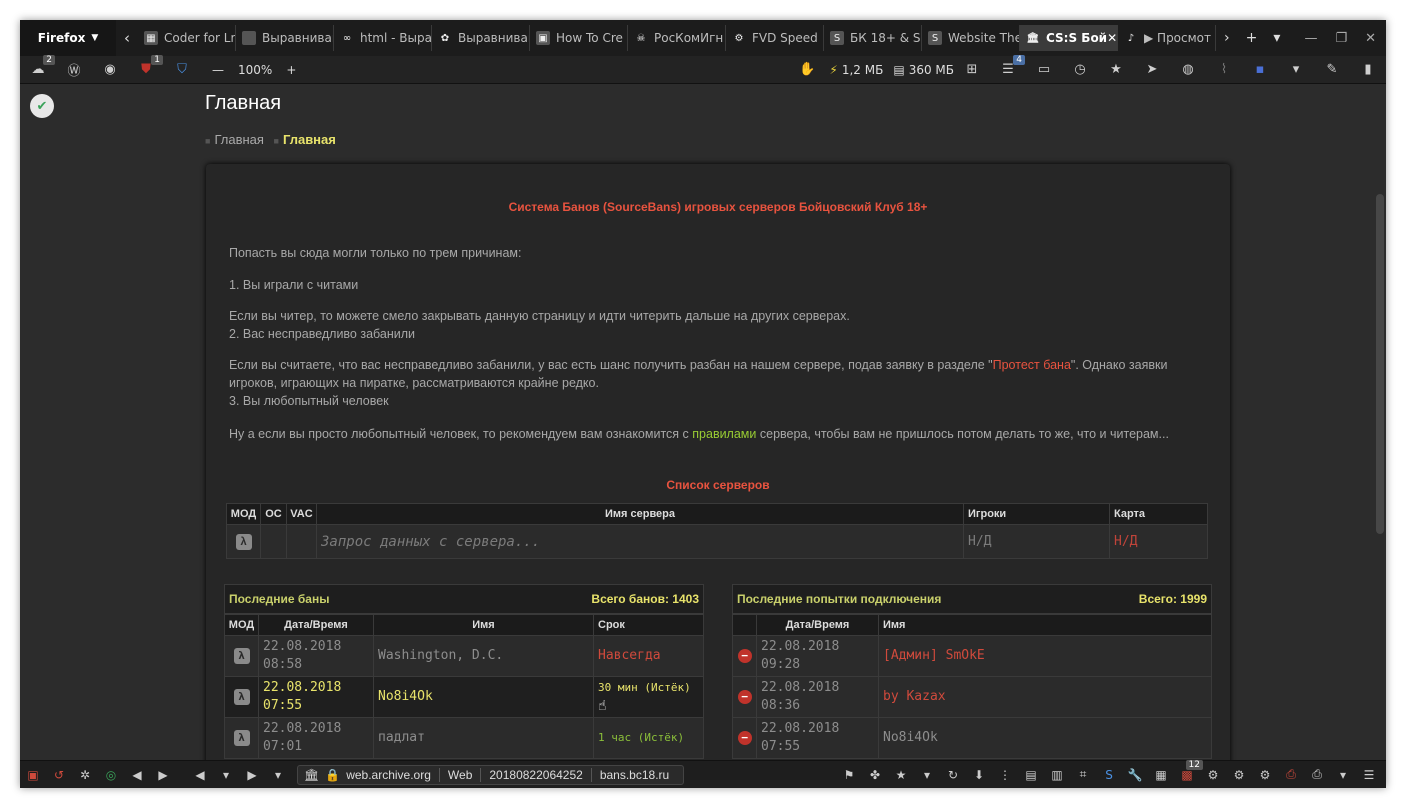  I want to click on new-tab-icon: +, so click(1252, 38).